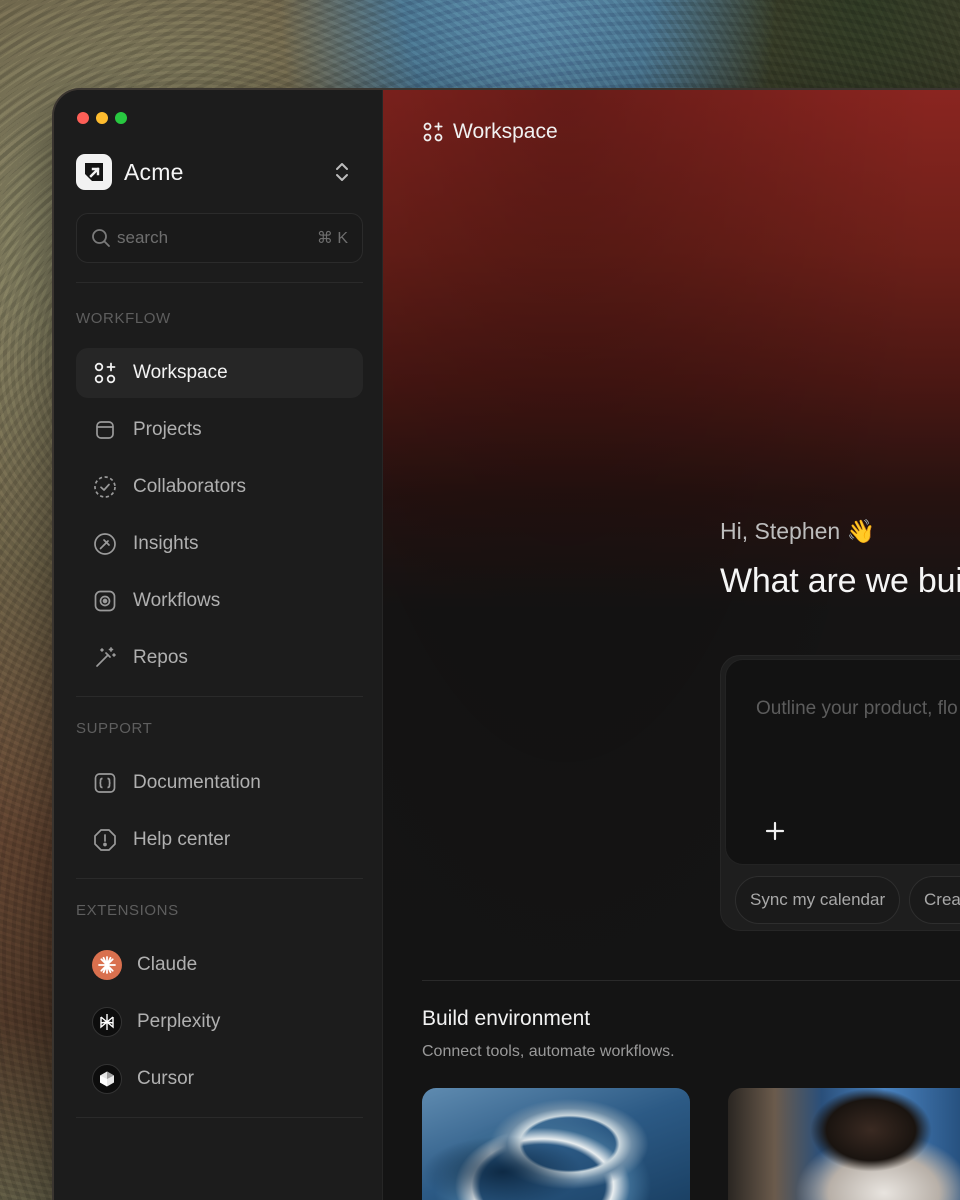  What do you see at coordinates (180, 372) in the screenshot?
I see `sidebar-item-label: Workspace` at bounding box center [180, 372].